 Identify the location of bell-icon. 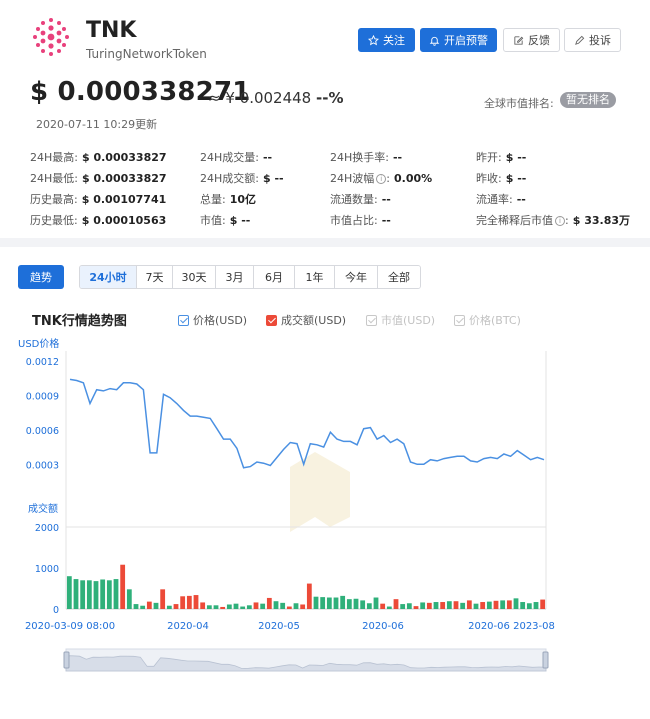
(434, 41).